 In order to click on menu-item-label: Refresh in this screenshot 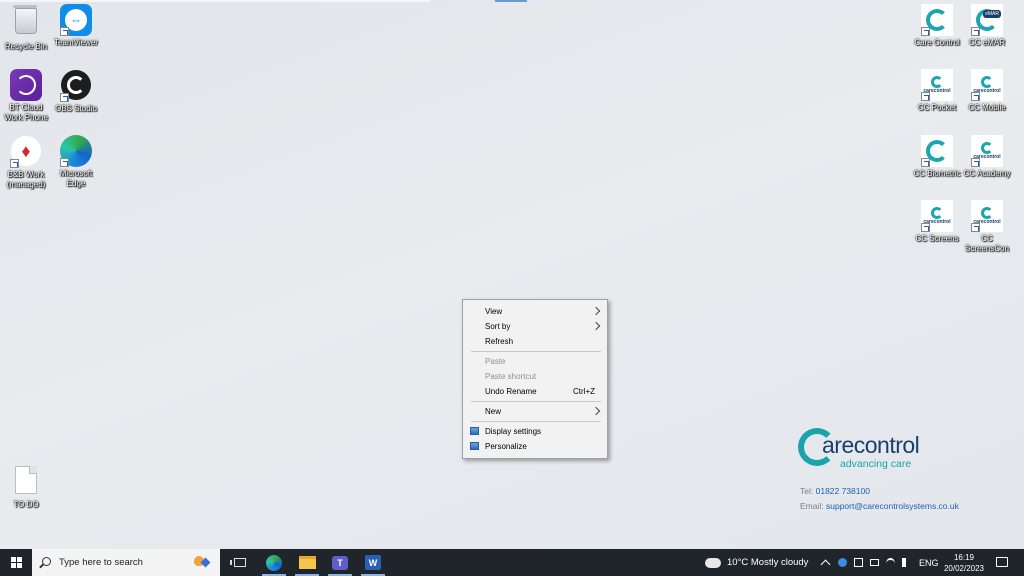, I will do `click(499, 341)`.